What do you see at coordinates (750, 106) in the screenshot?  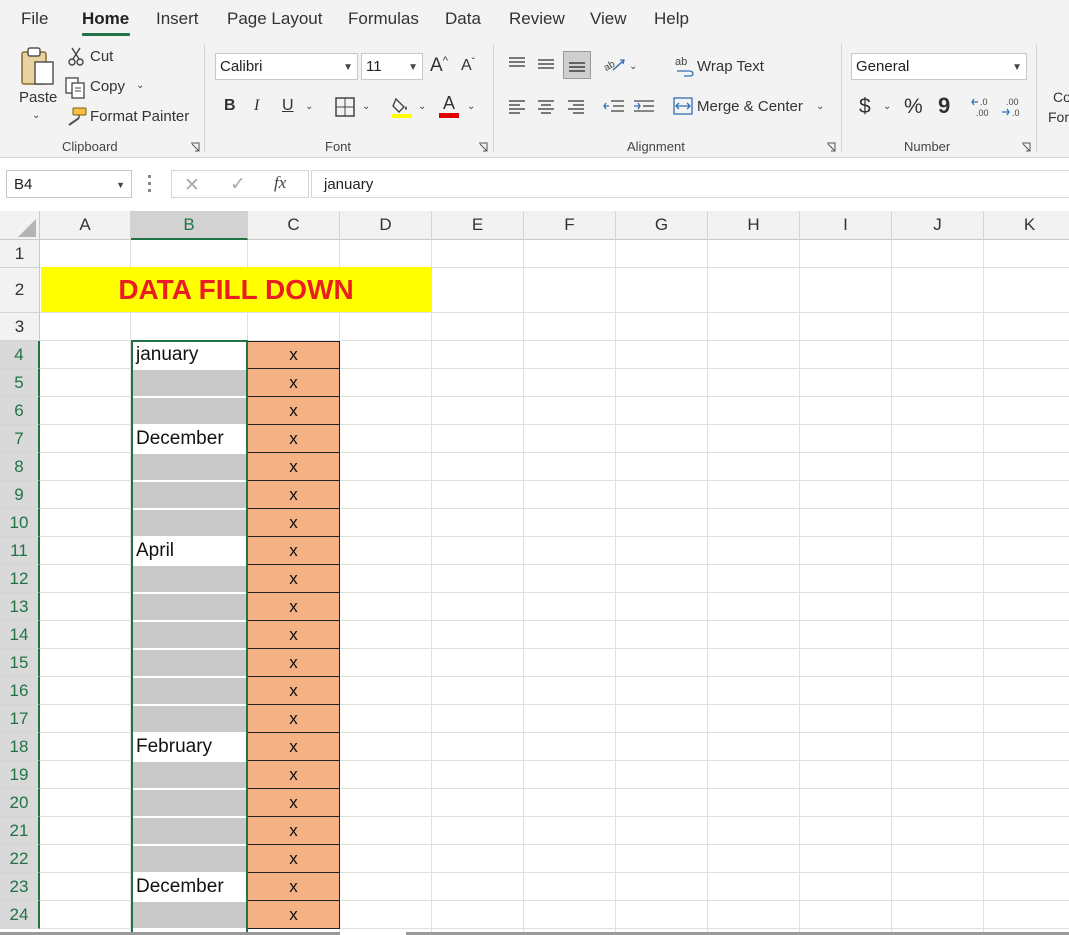 I see `merge-center-button: Merge & Center` at bounding box center [750, 106].